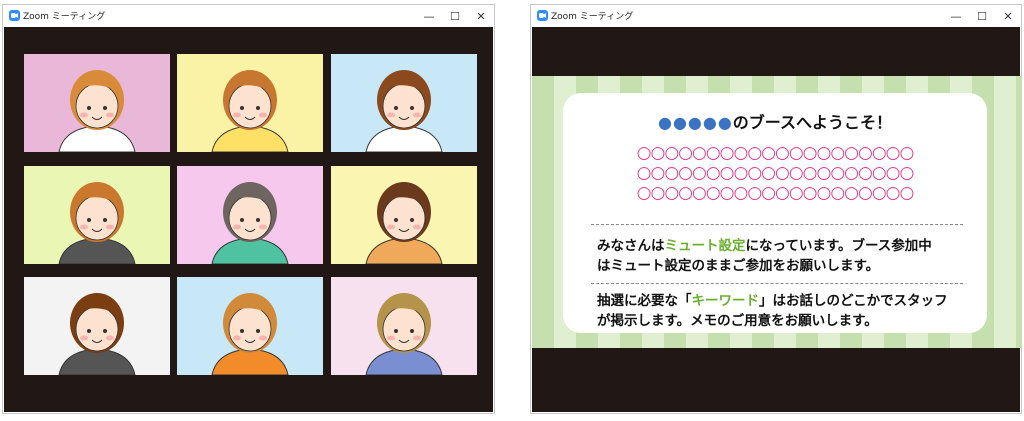 This screenshot has height=421, width=1024. I want to click on booth-name-placeholder: ●●●●●, so click(695, 122).